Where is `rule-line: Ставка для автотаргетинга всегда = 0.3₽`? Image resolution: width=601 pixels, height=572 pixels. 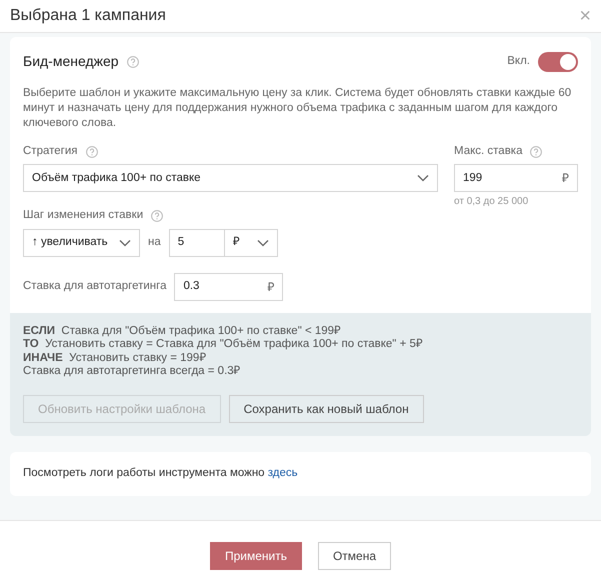 rule-line: Ставка для автотаргетинга всегда = 0.3₽ is located at coordinates (132, 371).